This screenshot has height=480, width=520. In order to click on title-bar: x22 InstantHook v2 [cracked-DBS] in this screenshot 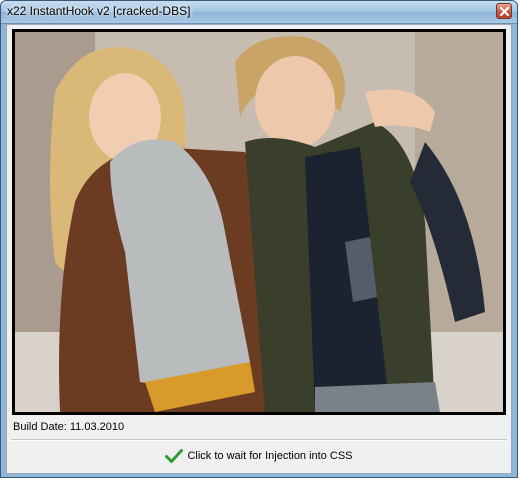, I will do `click(259, 12)`.